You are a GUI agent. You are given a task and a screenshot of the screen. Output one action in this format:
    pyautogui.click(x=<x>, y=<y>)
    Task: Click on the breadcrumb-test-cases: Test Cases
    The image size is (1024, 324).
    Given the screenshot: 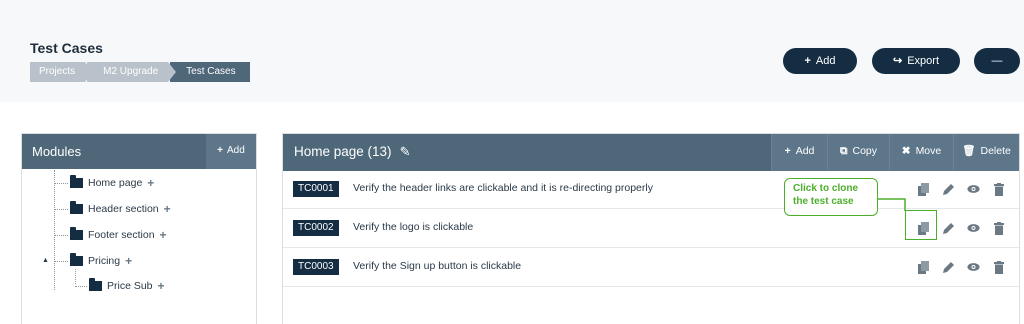 What is the action you would take?
    pyautogui.click(x=210, y=72)
    